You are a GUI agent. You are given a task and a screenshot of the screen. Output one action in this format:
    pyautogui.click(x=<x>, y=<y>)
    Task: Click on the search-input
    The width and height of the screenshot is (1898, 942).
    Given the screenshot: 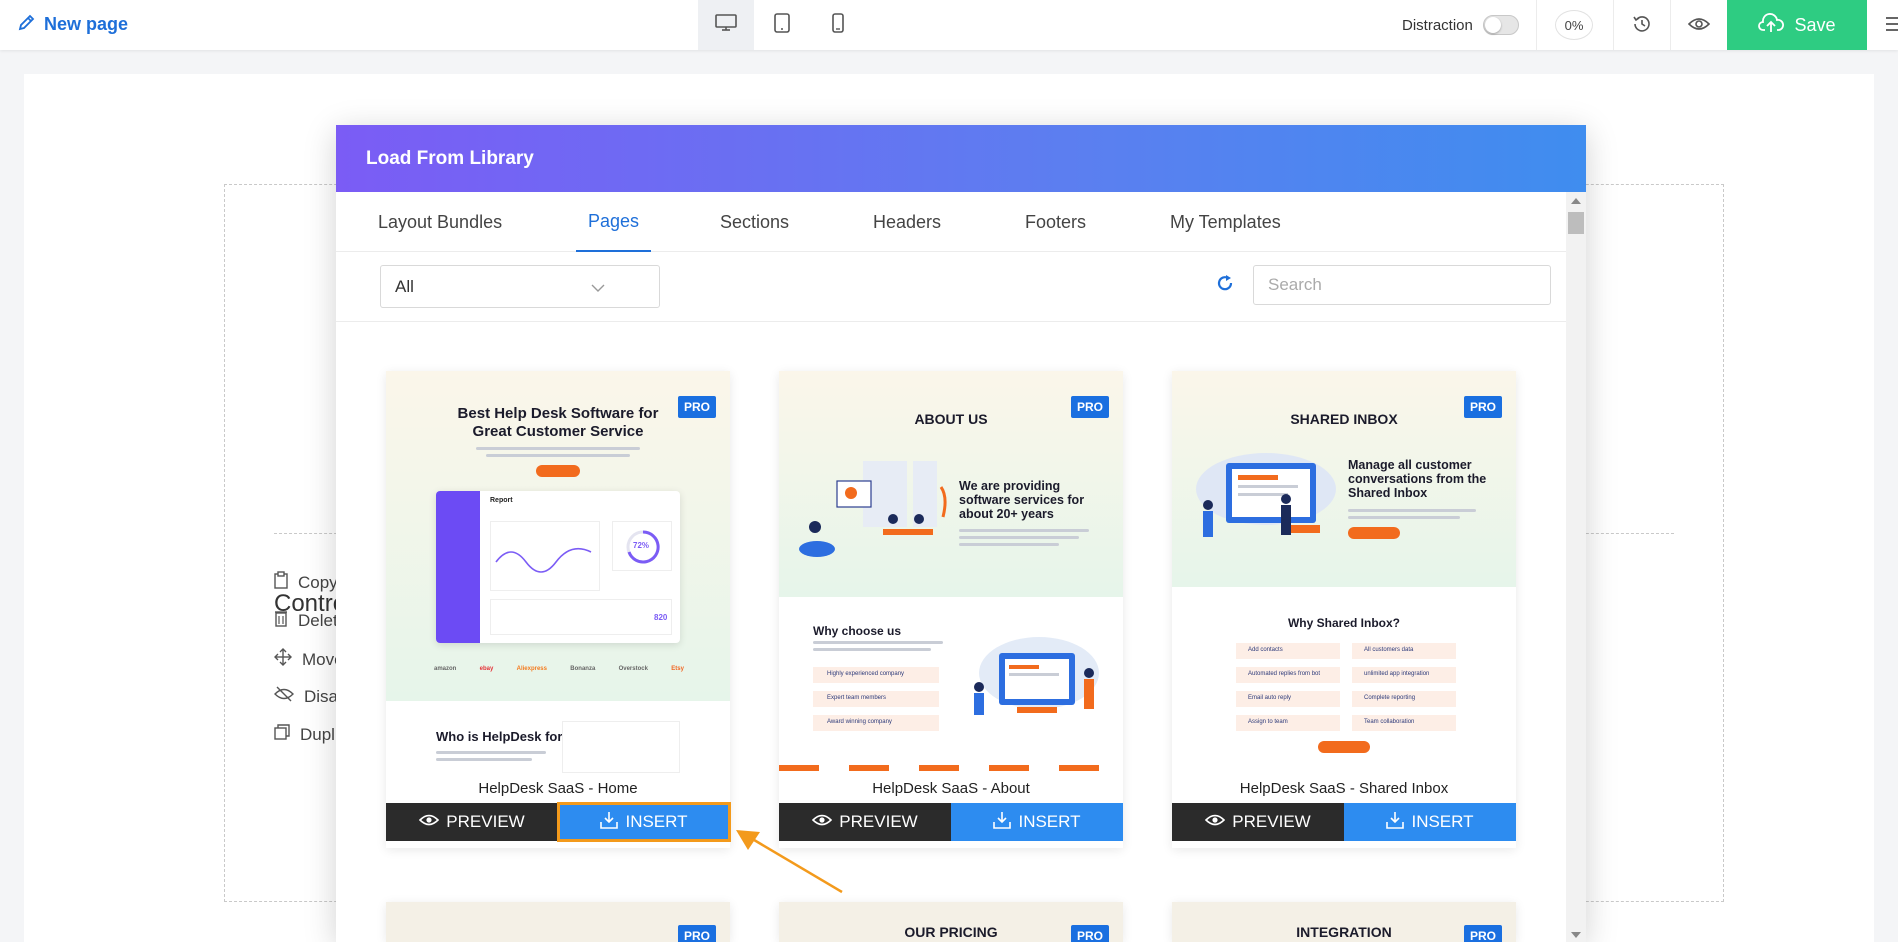 What is the action you would take?
    pyautogui.click(x=1402, y=285)
    